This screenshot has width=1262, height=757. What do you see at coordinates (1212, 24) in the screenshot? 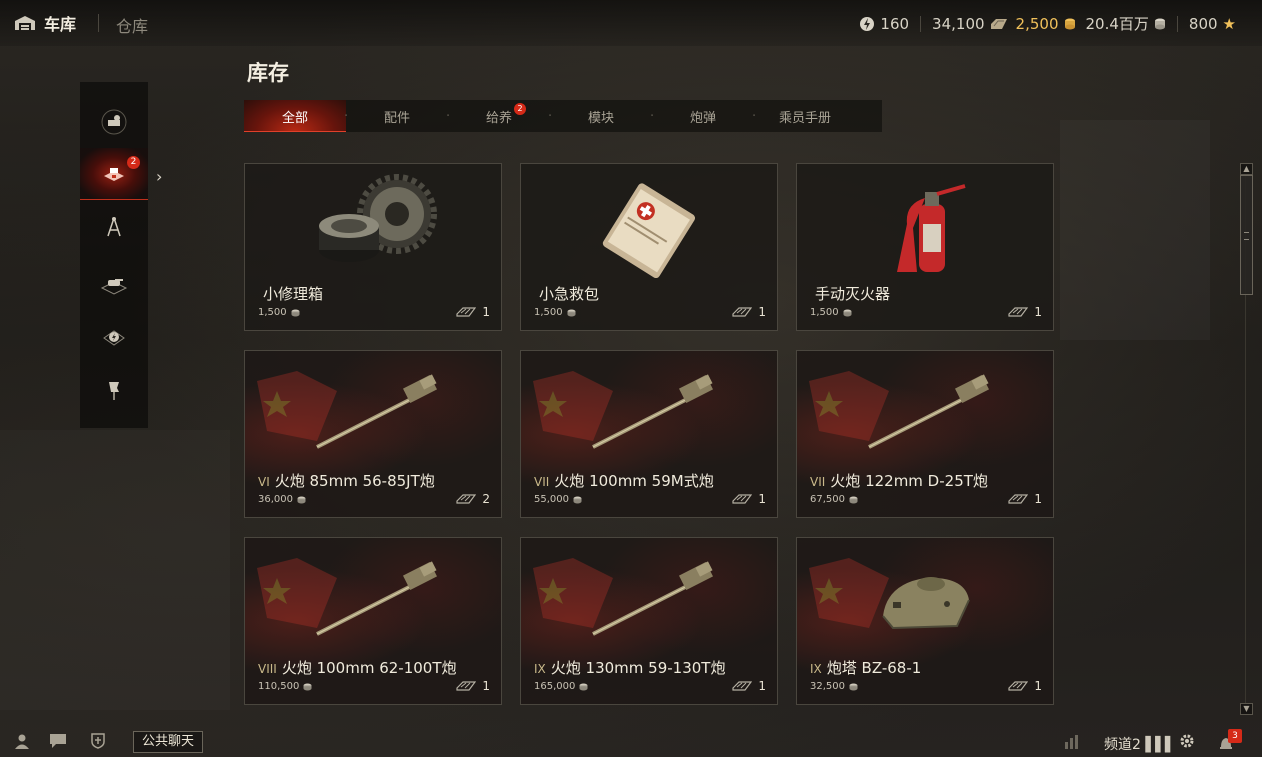
I see `stars: 800 ★` at bounding box center [1212, 24].